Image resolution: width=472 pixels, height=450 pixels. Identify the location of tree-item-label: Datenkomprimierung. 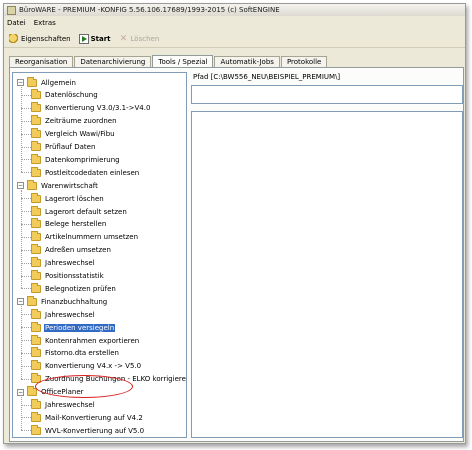
(82, 159).